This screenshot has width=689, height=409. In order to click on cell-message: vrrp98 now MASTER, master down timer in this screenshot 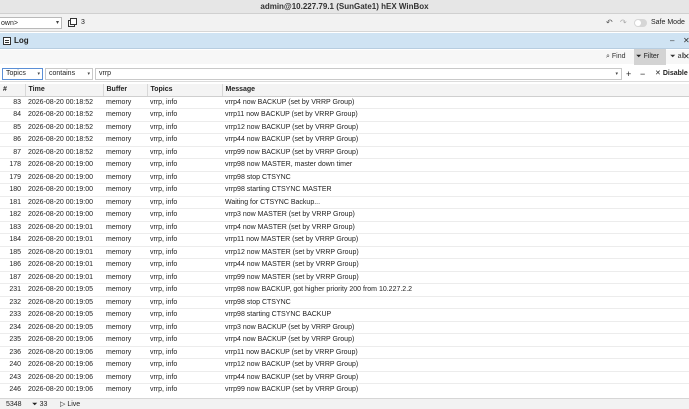, I will do `click(455, 165)`.